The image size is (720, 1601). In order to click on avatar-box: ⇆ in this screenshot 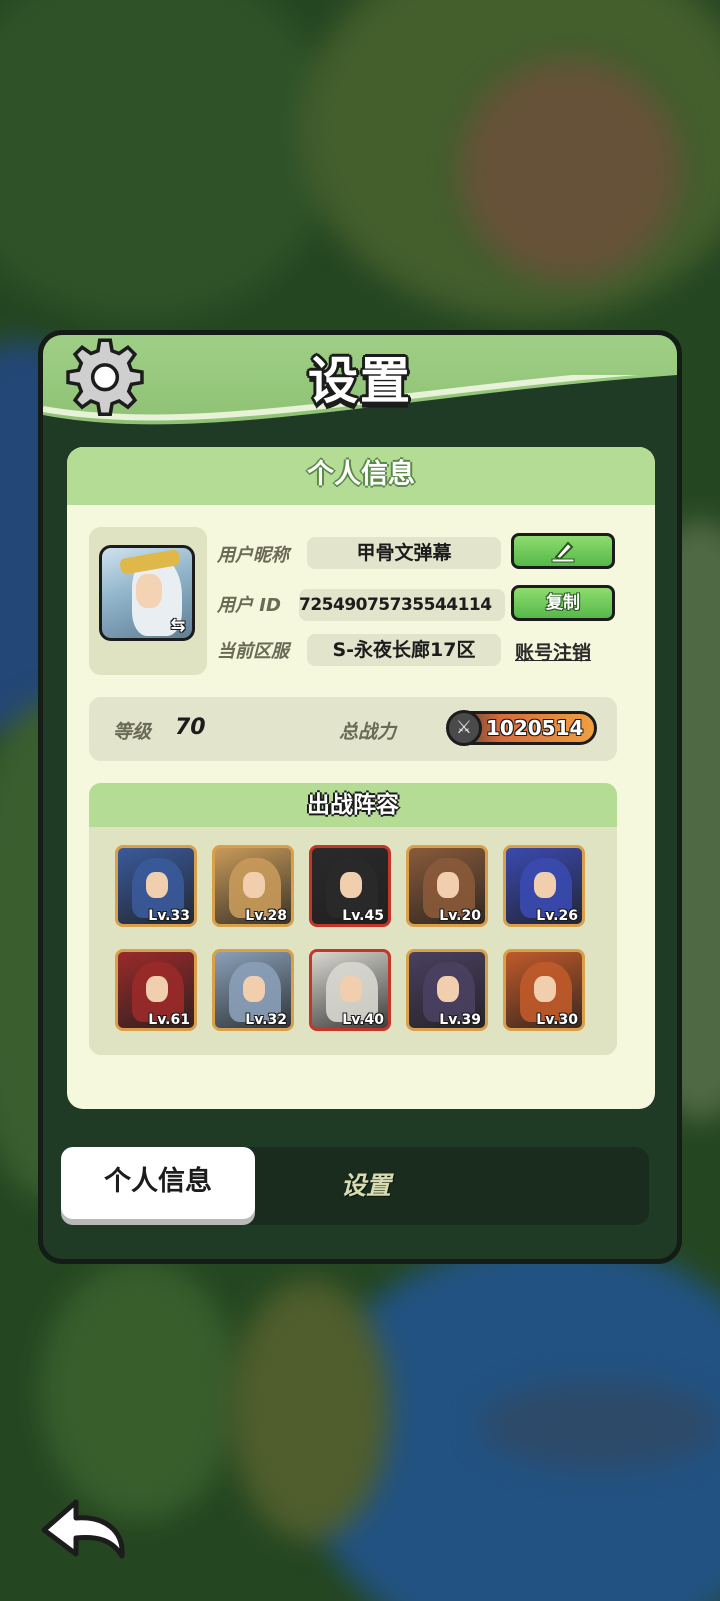, I will do `click(148, 601)`.